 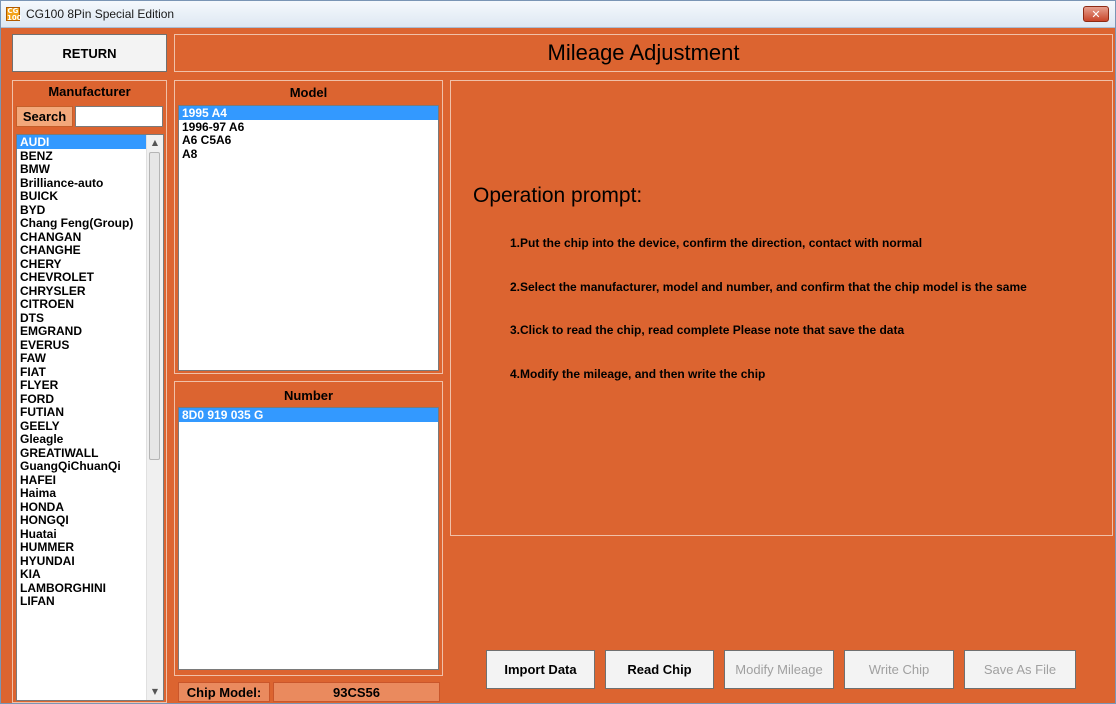 What do you see at coordinates (90, 574) in the screenshot?
I see `manufacturer-list-item: KIA` at bounding box center [90, 574].